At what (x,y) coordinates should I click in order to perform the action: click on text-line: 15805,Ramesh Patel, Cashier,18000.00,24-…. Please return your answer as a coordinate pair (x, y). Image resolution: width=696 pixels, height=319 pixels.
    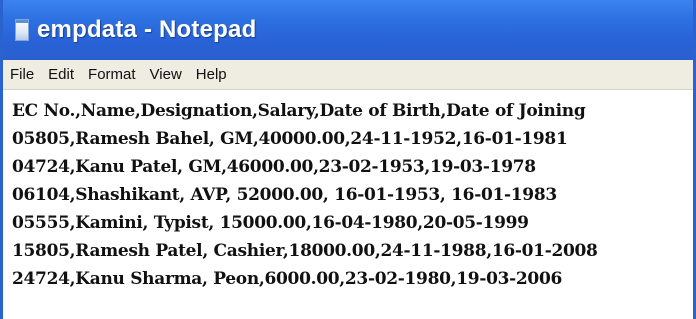
    Looking at the image, I should click on (305, 251).